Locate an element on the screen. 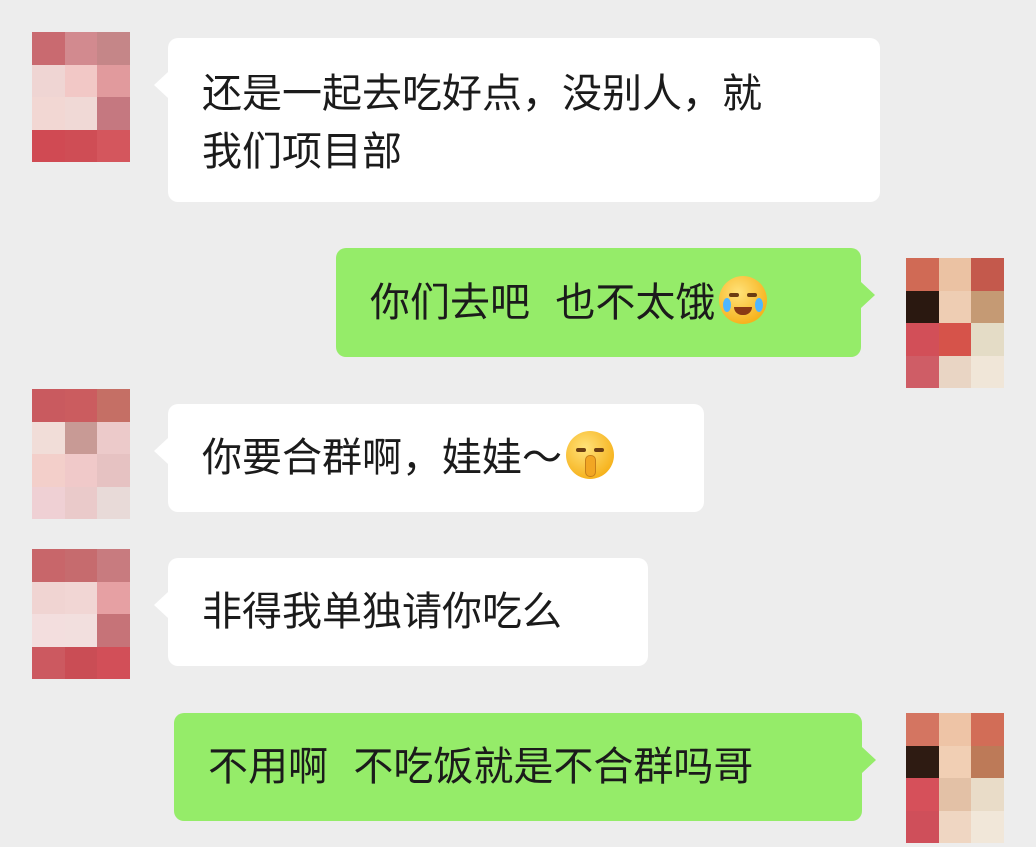 This screenshot has width=1036, height=847. message-bubble-outgoing: 你们去吧 也不太饿 is located at coordinates (605, 302).